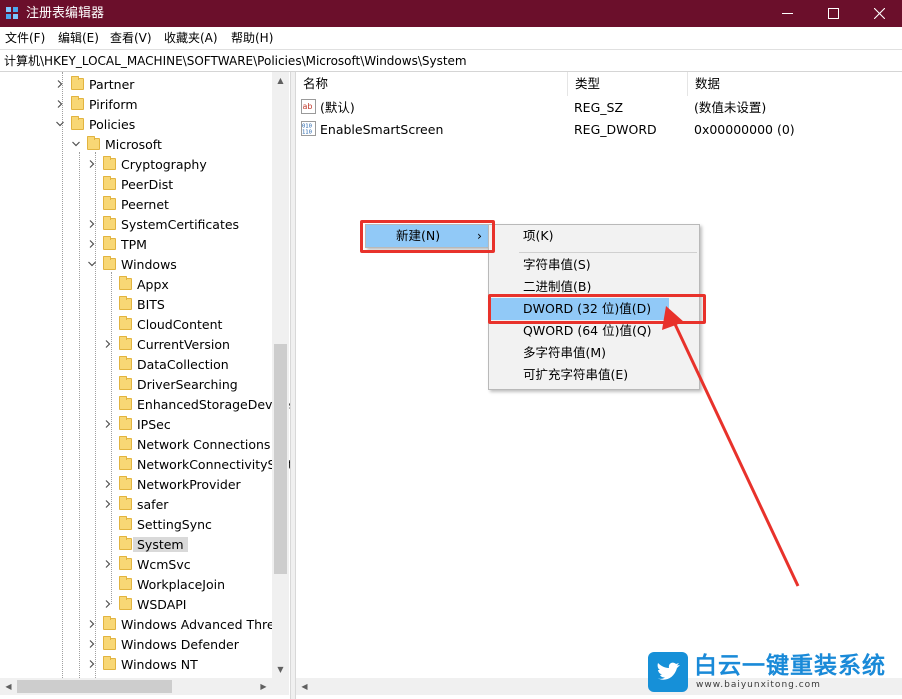 This screenshot has width=902, height=699. Describe the element at coordinates (758, 685) in the screenshot. I see `watermark-url: www.baiyunxitong.com` at that location.